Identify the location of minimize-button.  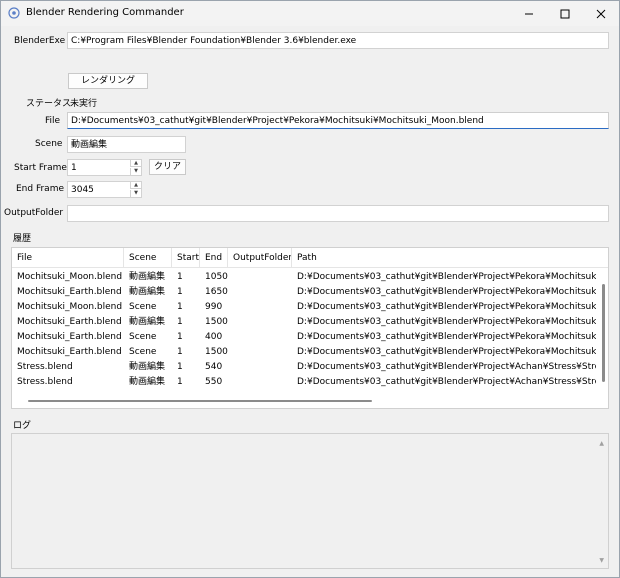
(529, 13).